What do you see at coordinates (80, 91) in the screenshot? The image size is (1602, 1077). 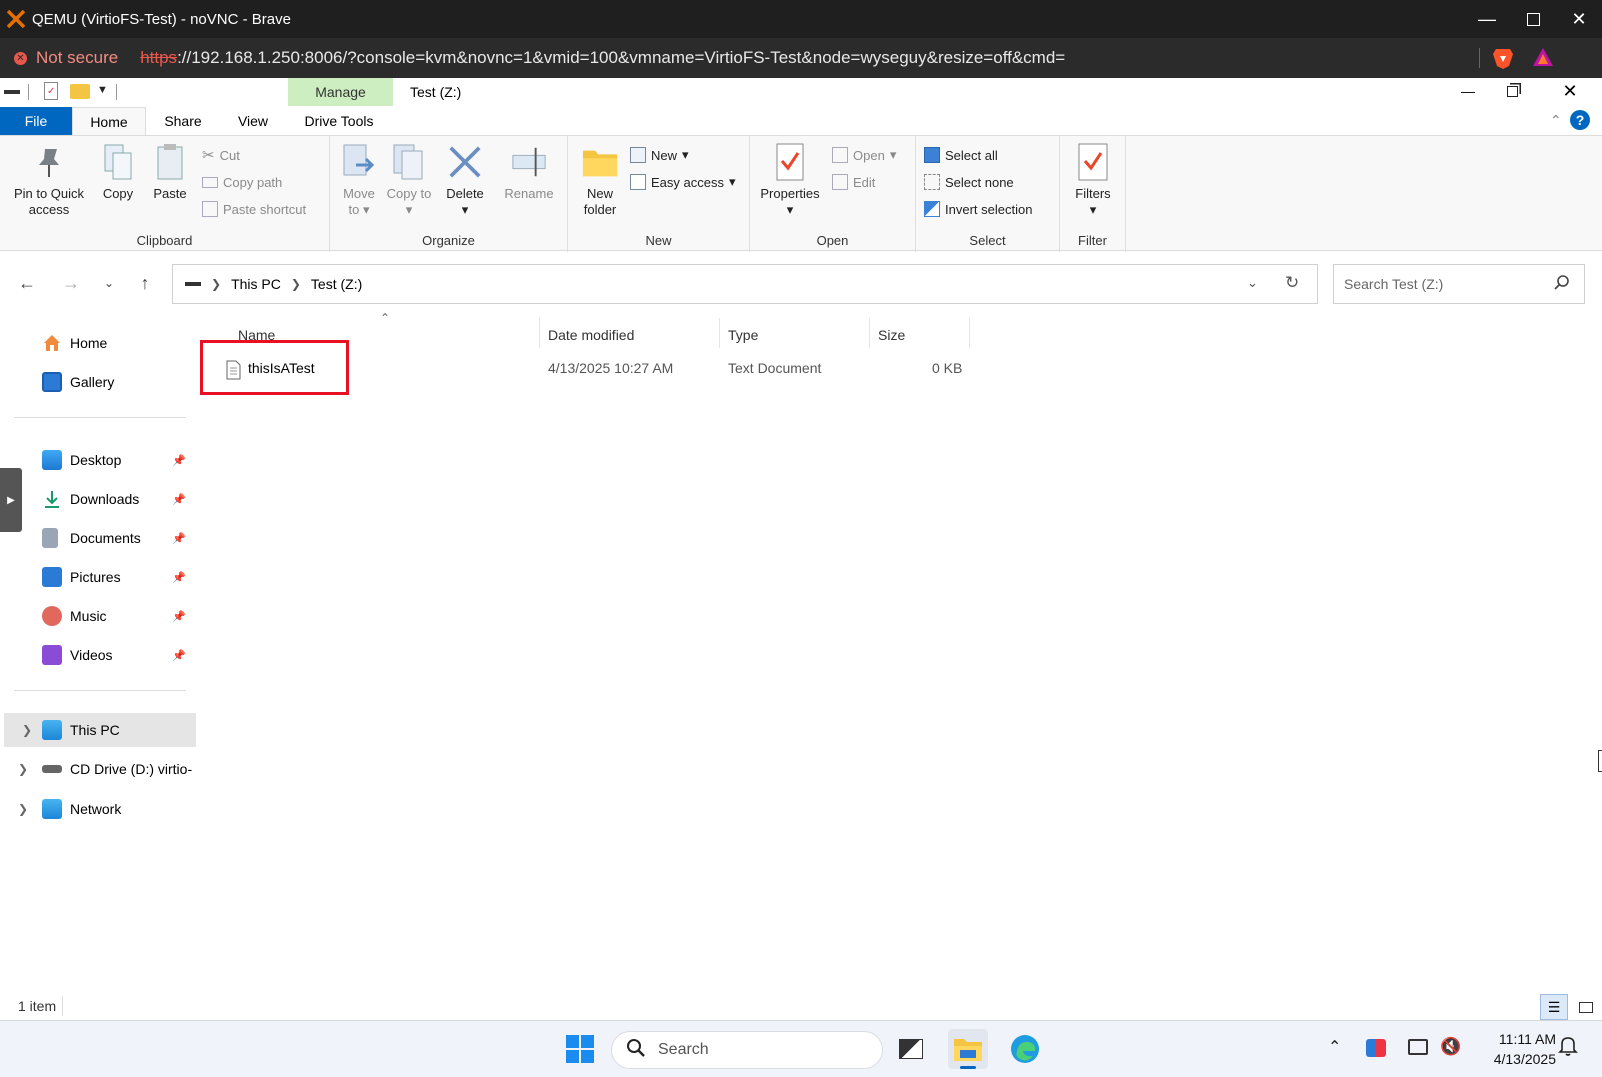 I see `new-folder-qat-icon` at bounding box center [80, 91].